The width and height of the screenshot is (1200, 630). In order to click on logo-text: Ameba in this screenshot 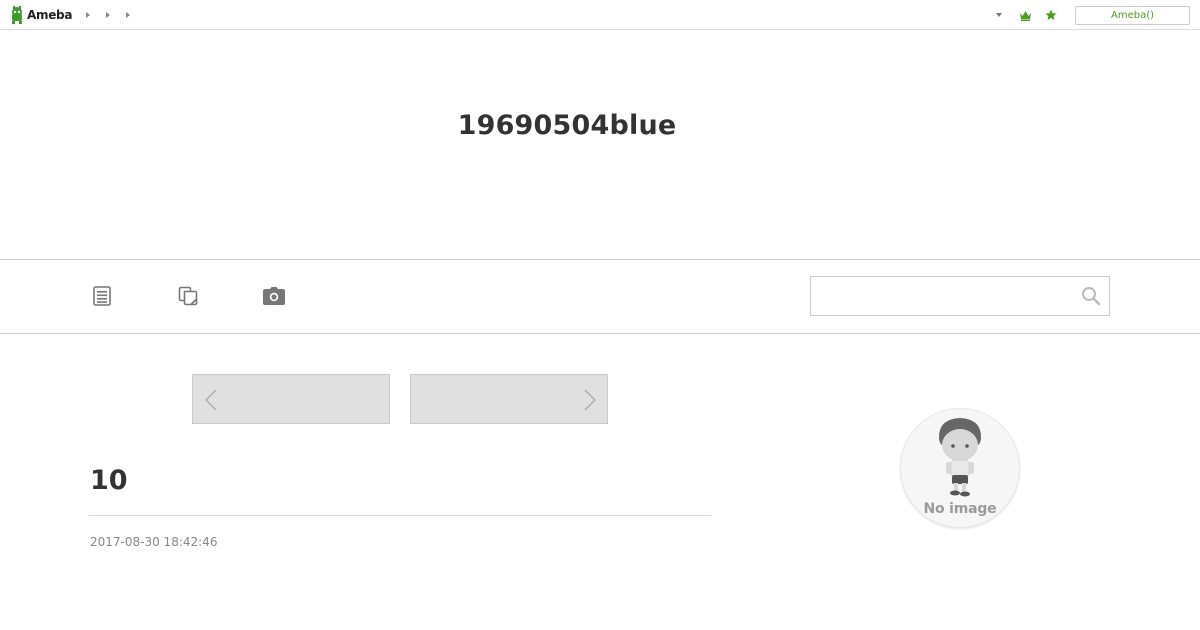, I will do `click(50, 15)`.